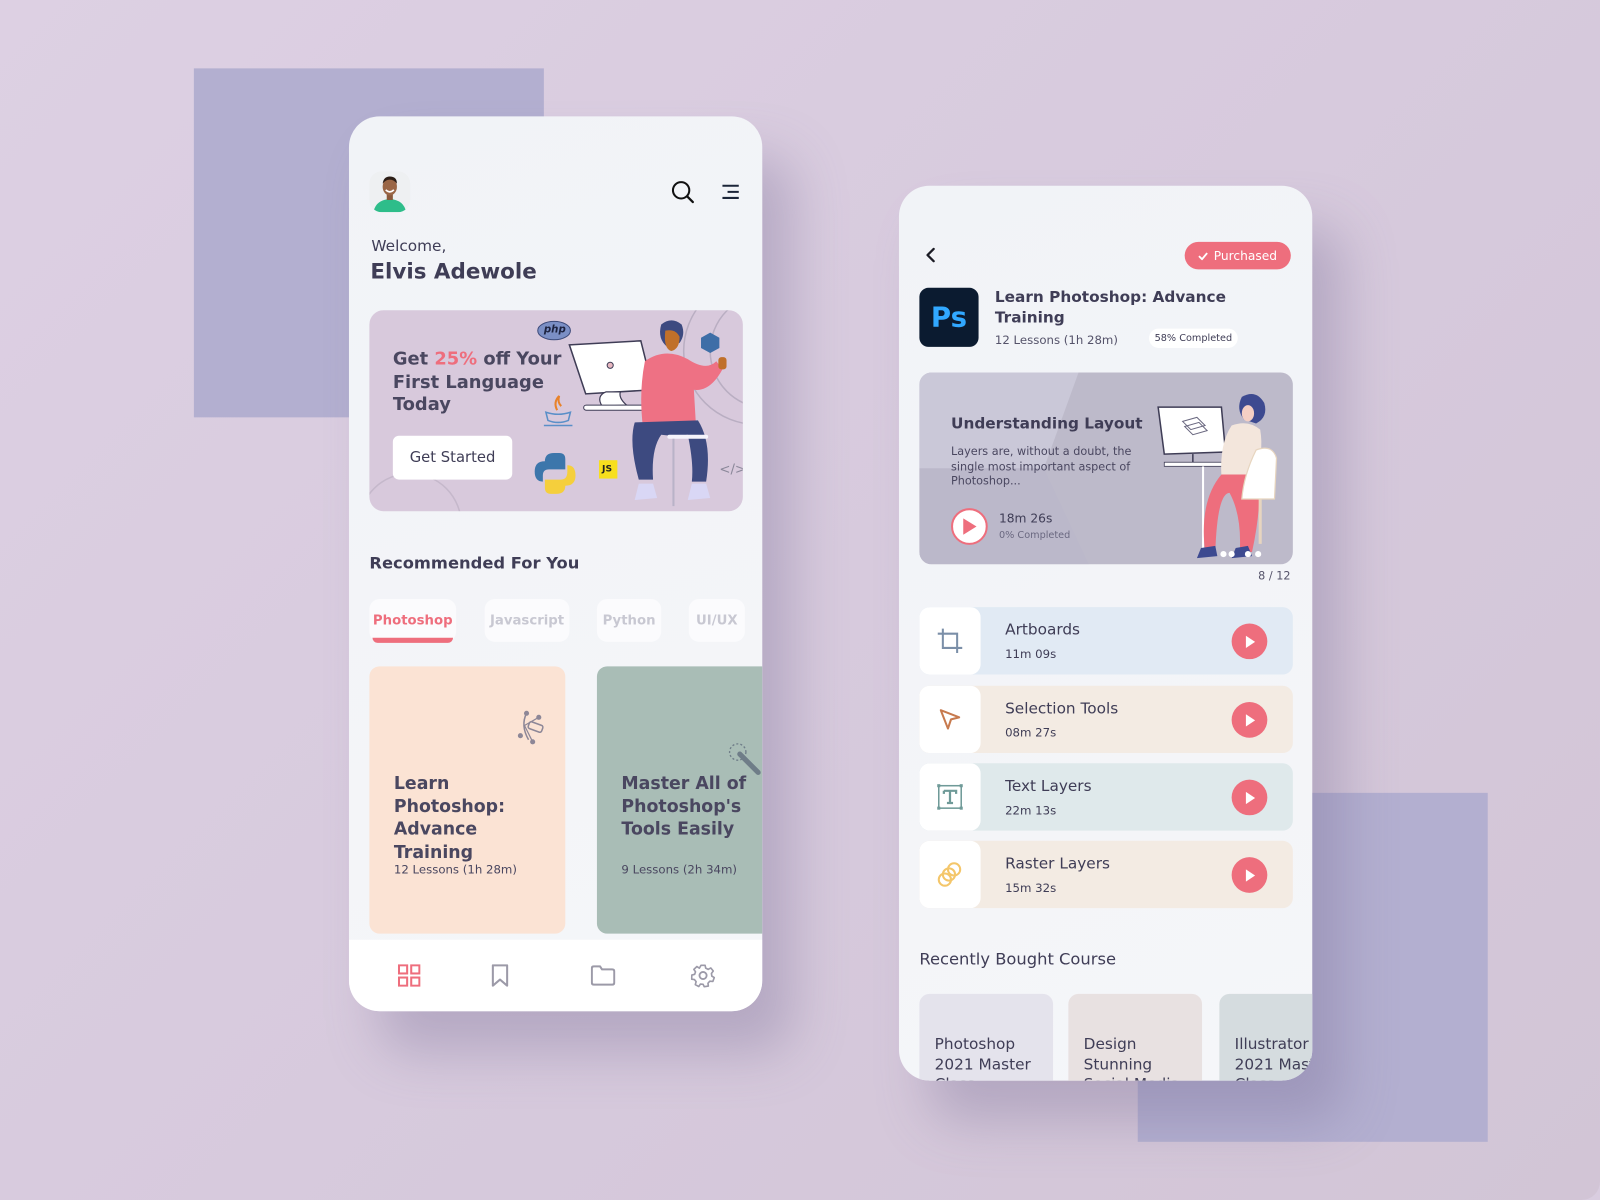 This screenshot has width=1600, height=1200. Describe the element at coordinates (1018, 958) in the screenshot. I see `recent-courses-title: Recently Bought Course` at that location.